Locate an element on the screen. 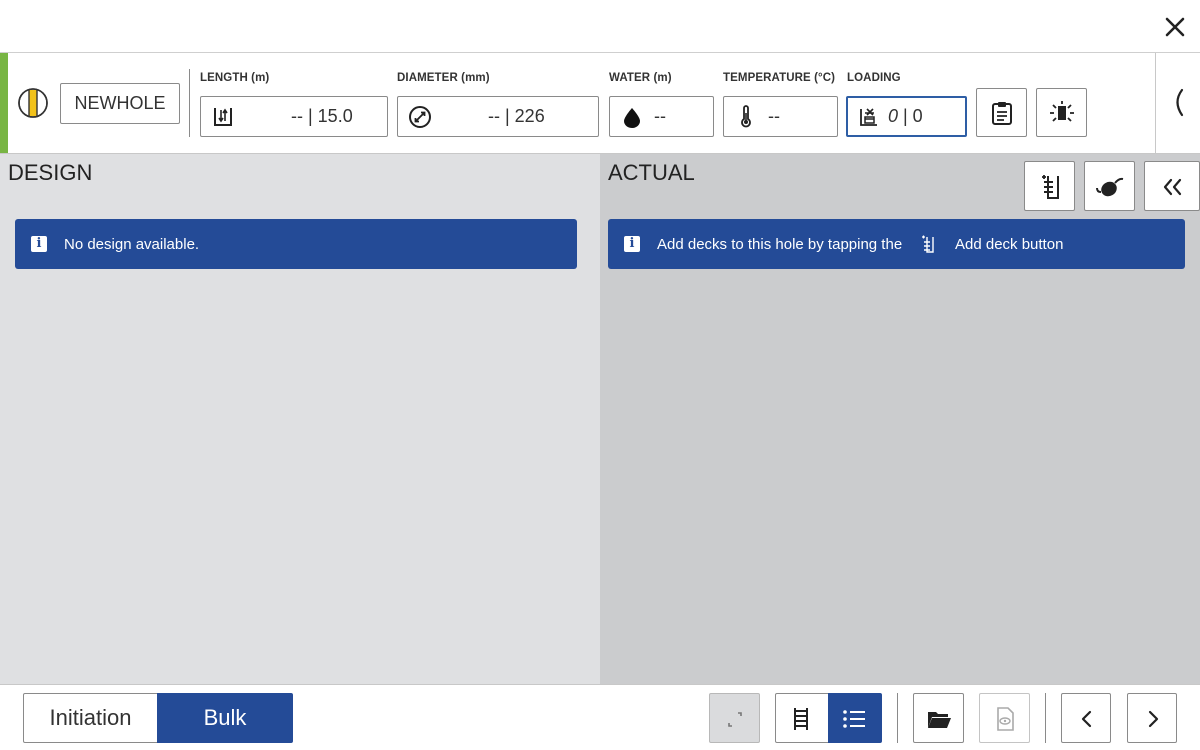 This screenshot has height=750, width=1200. hole-name-field: NEWHOLE is located at coordinates (120, 103).